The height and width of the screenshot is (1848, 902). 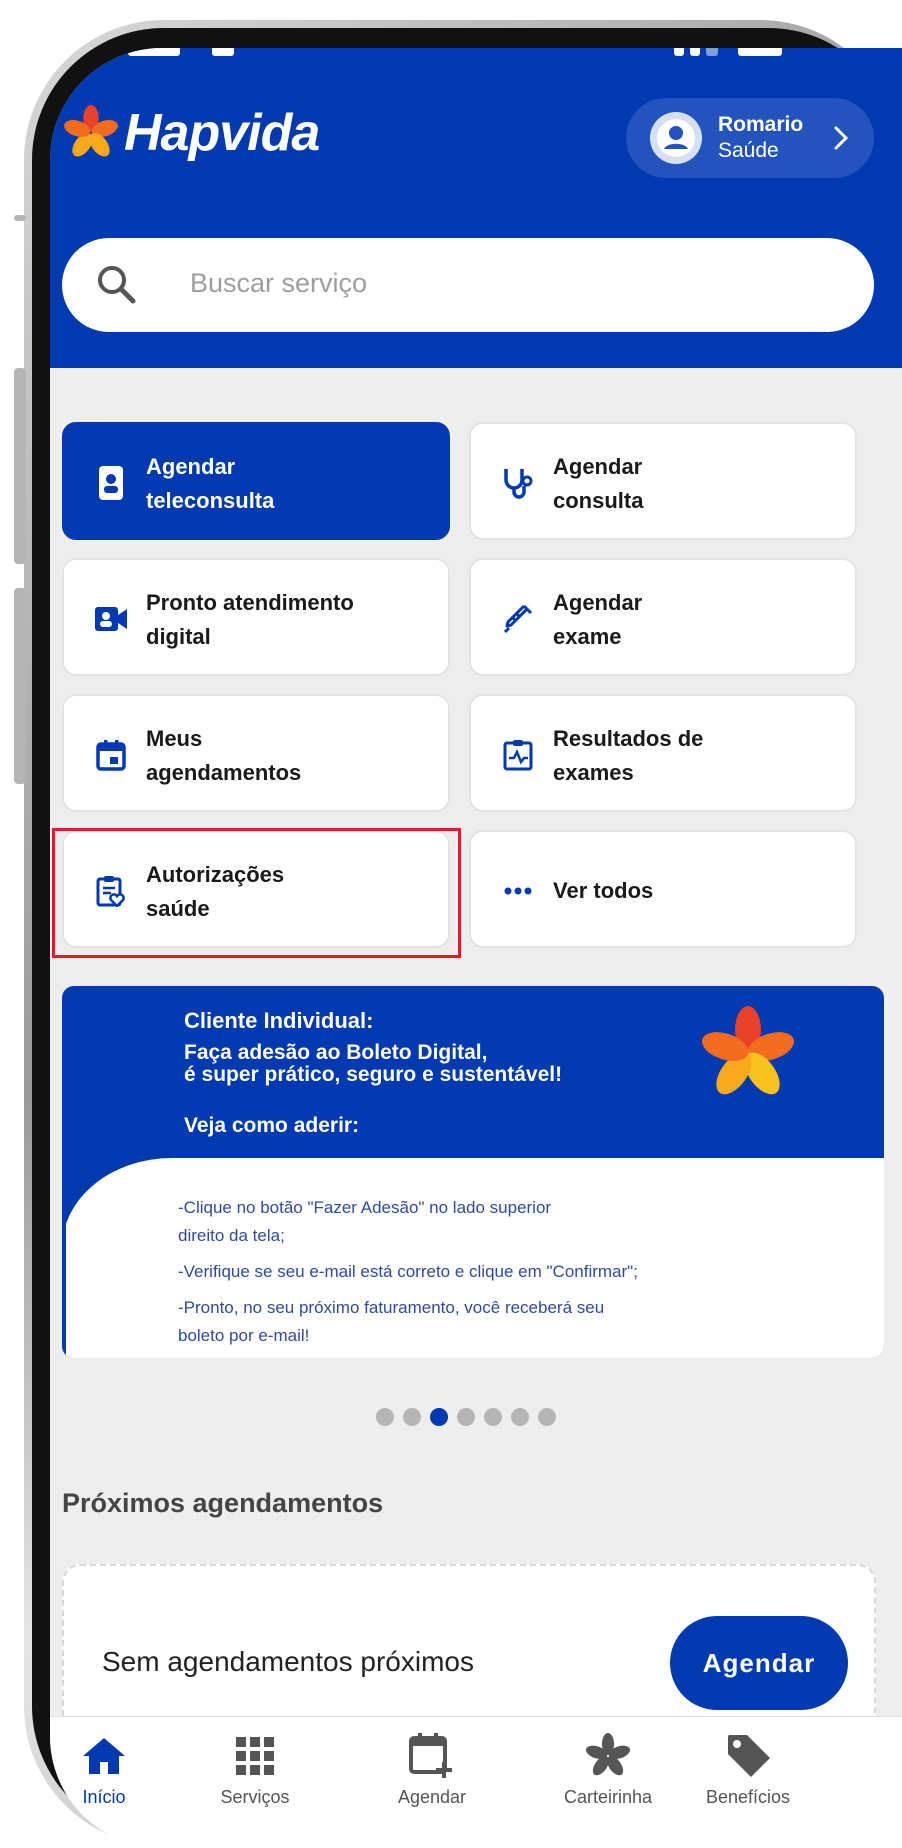 I want to click on calendar-add-icon, so click(x=432, y=1756).